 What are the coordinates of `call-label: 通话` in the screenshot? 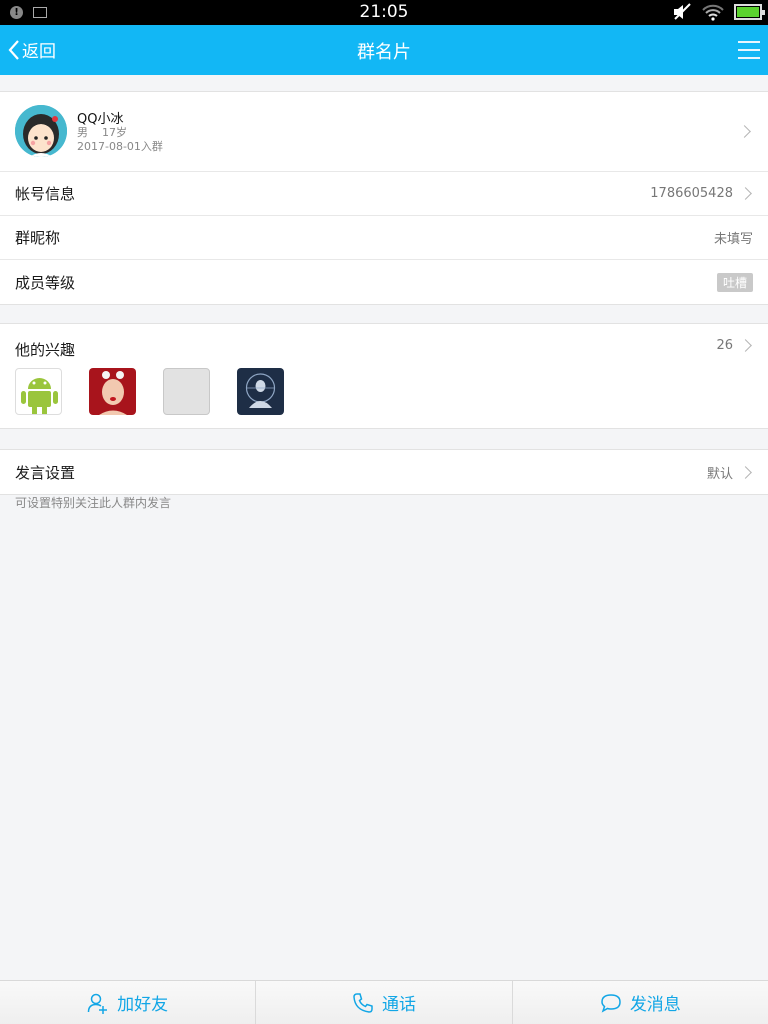 It's located at (398, 1005).